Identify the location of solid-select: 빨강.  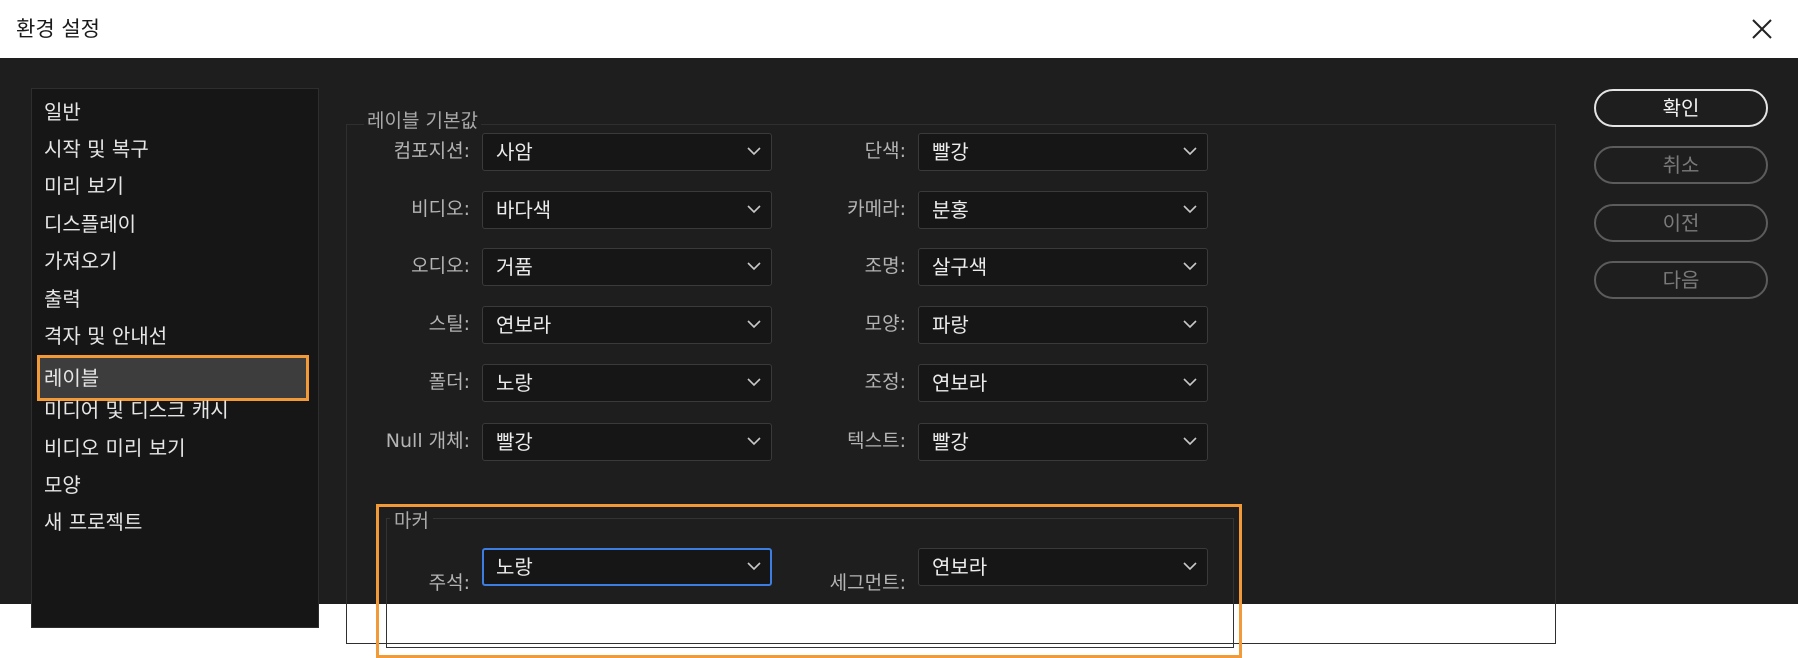
(1063, 152).